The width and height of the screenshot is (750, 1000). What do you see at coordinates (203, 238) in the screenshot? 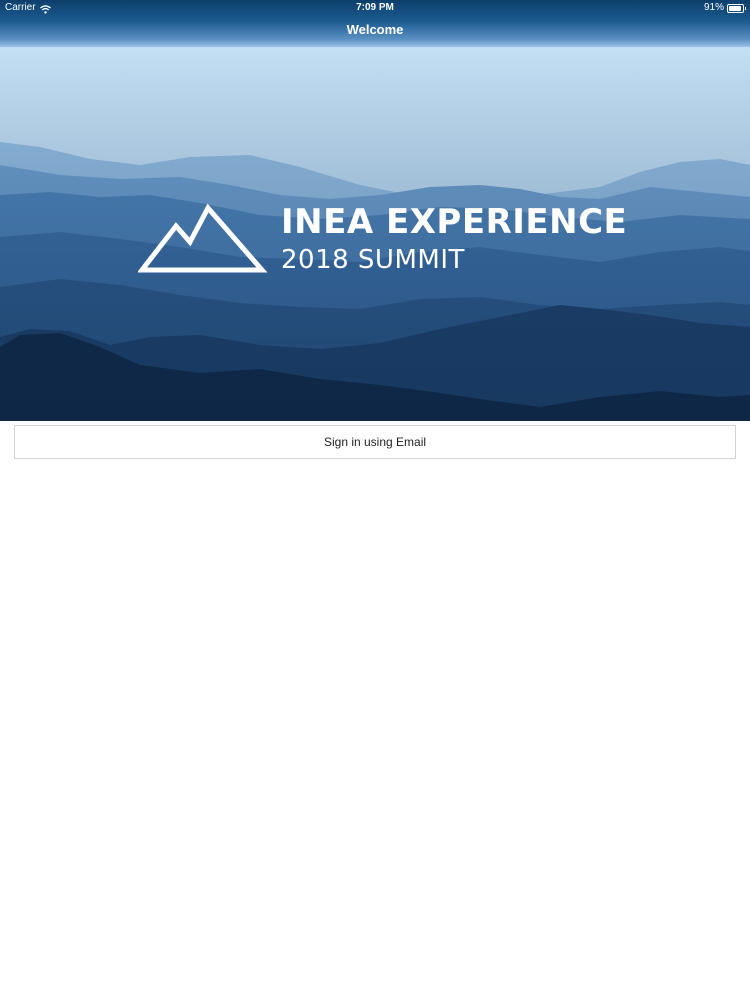
I see `mountain-icon` at bounding box center [203, 238].